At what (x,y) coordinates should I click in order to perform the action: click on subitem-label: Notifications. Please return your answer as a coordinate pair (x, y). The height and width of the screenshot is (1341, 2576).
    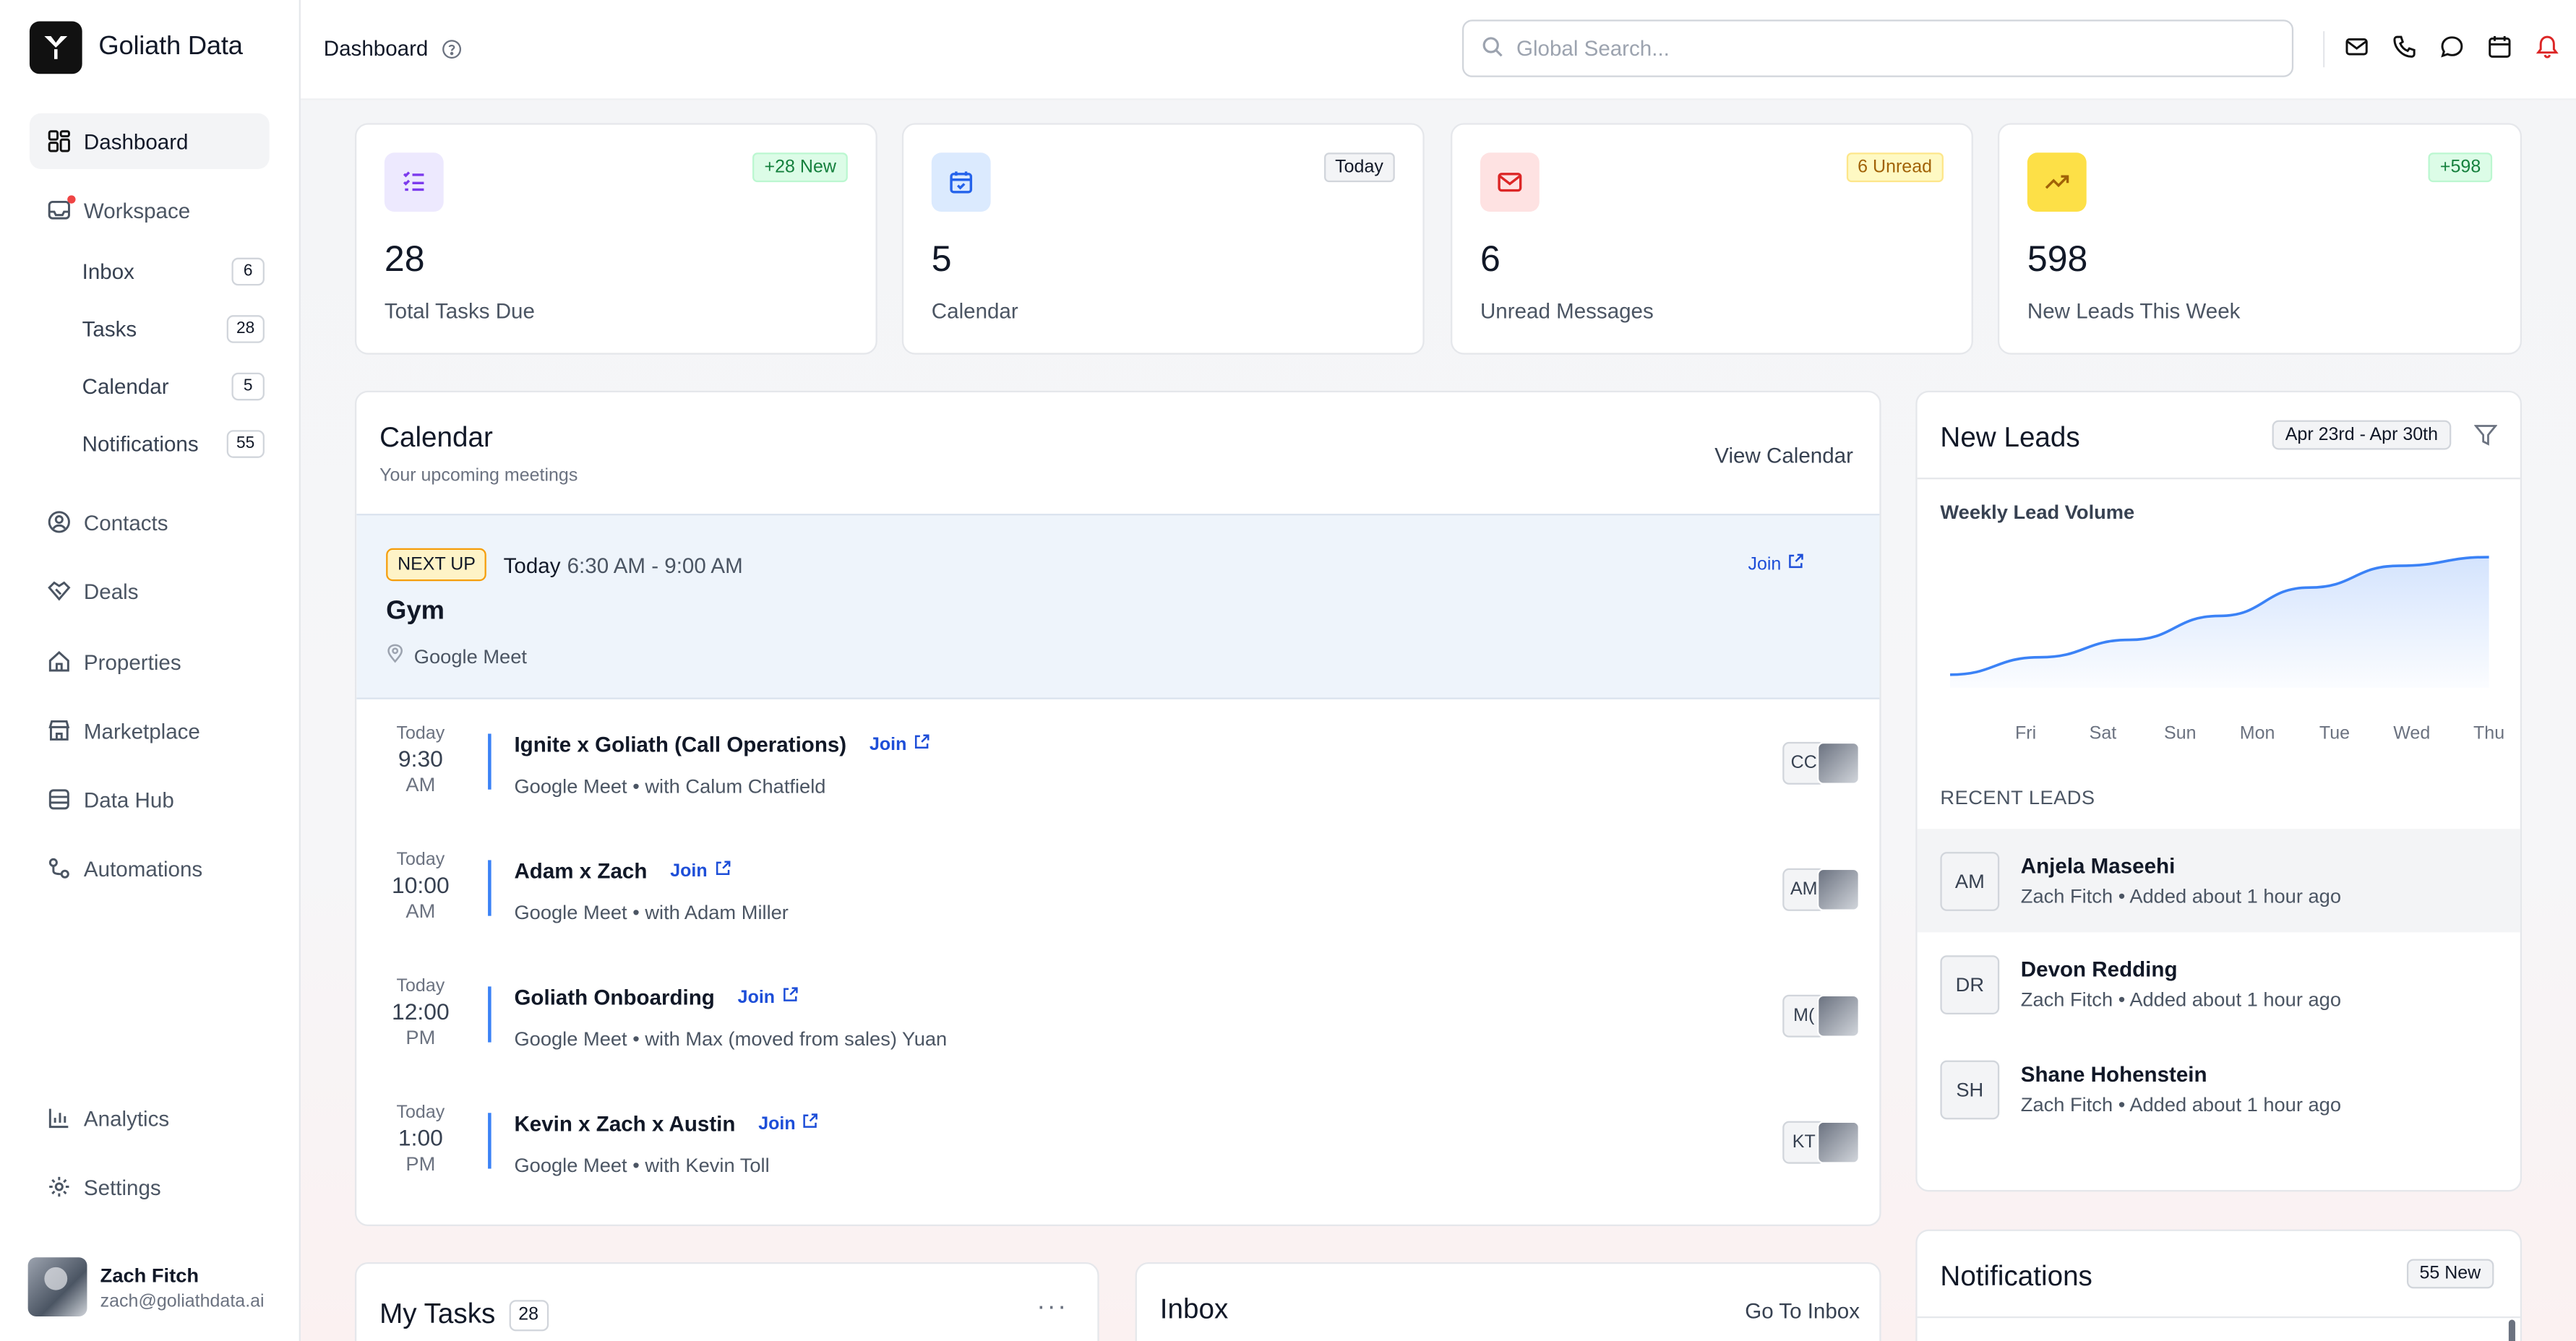
    Looking at the image, I should click on (140, 443).